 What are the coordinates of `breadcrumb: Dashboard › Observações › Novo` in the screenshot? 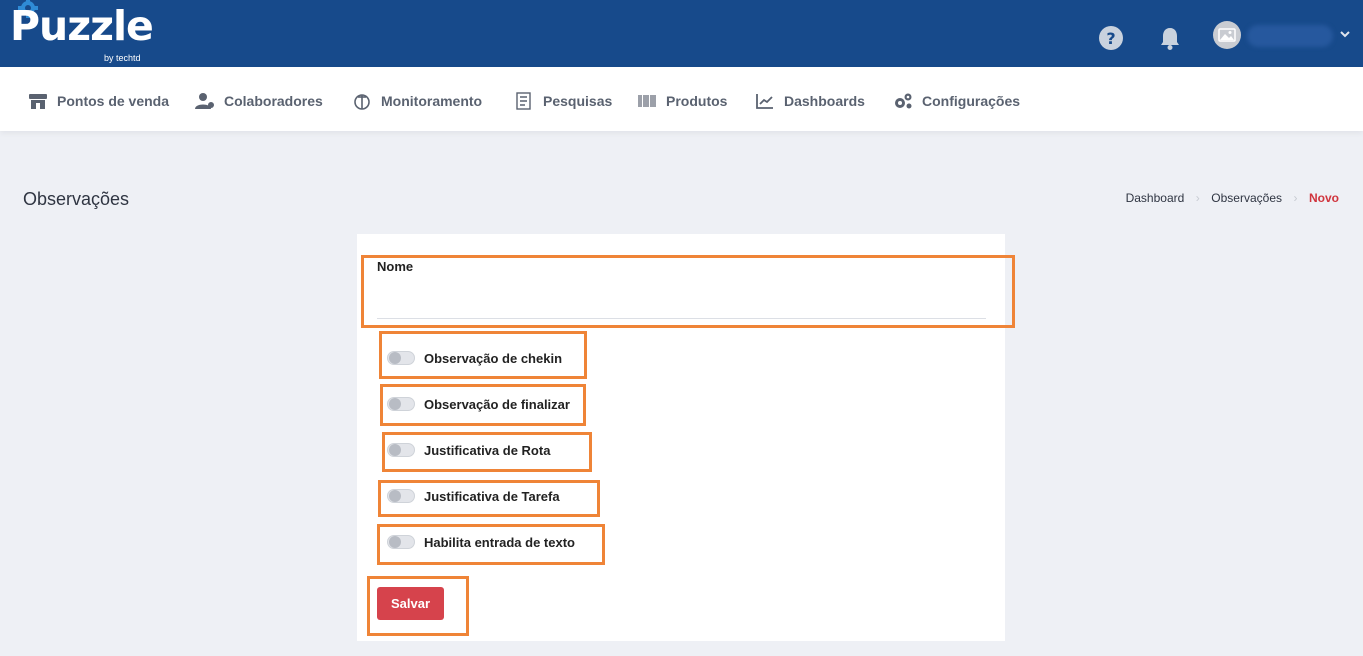 It's located at (1232, 198).